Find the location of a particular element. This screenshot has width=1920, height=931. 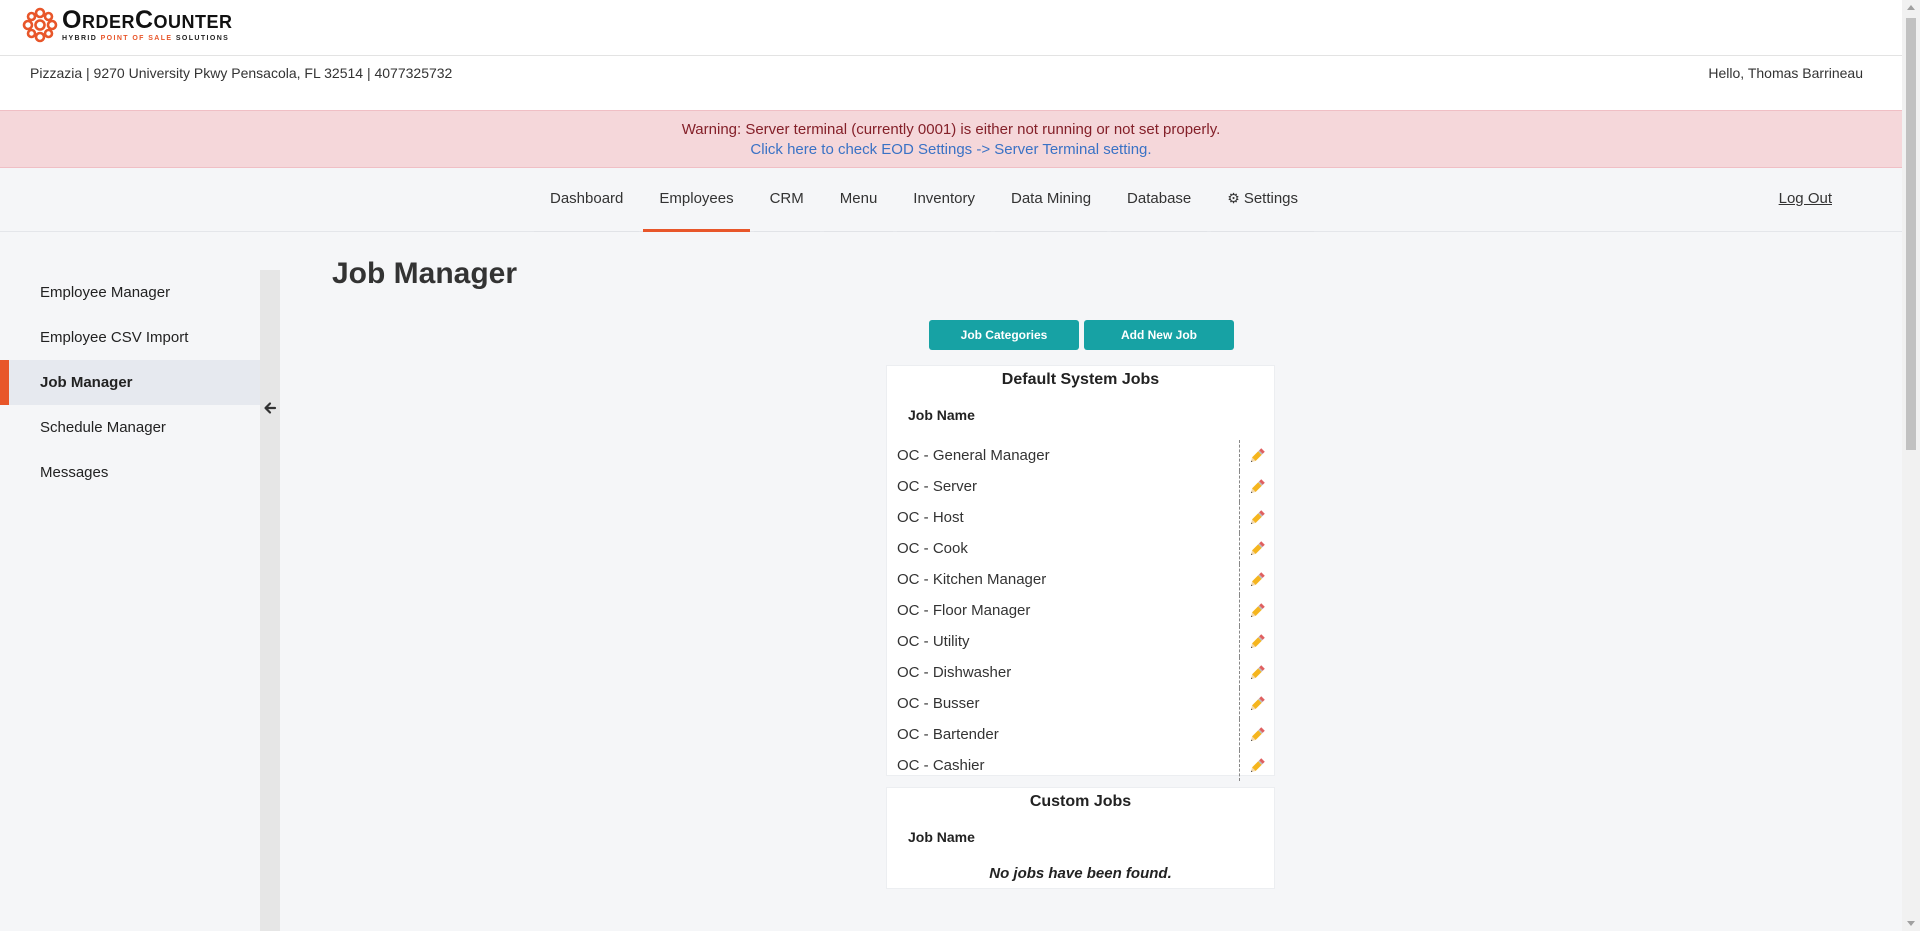

brand-tagline: HYBRID POINT OF SALE SOLUTIONS is located at coordinates (146, 38).